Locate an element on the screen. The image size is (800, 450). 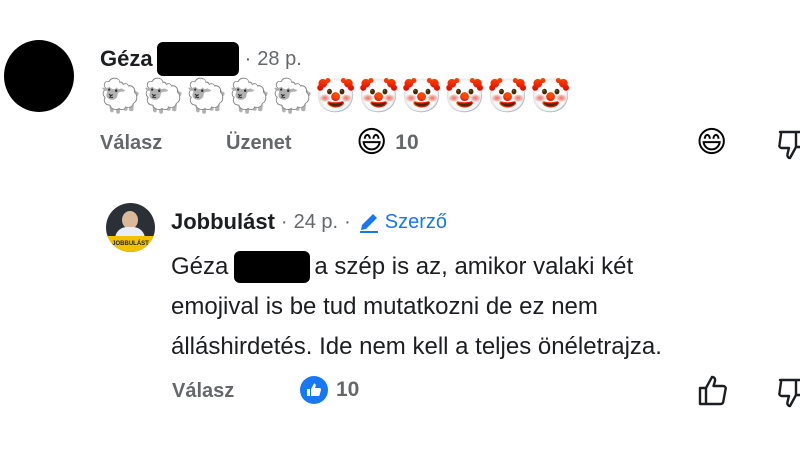
mentioned-name: Géza is located at coordinates (199, 267).